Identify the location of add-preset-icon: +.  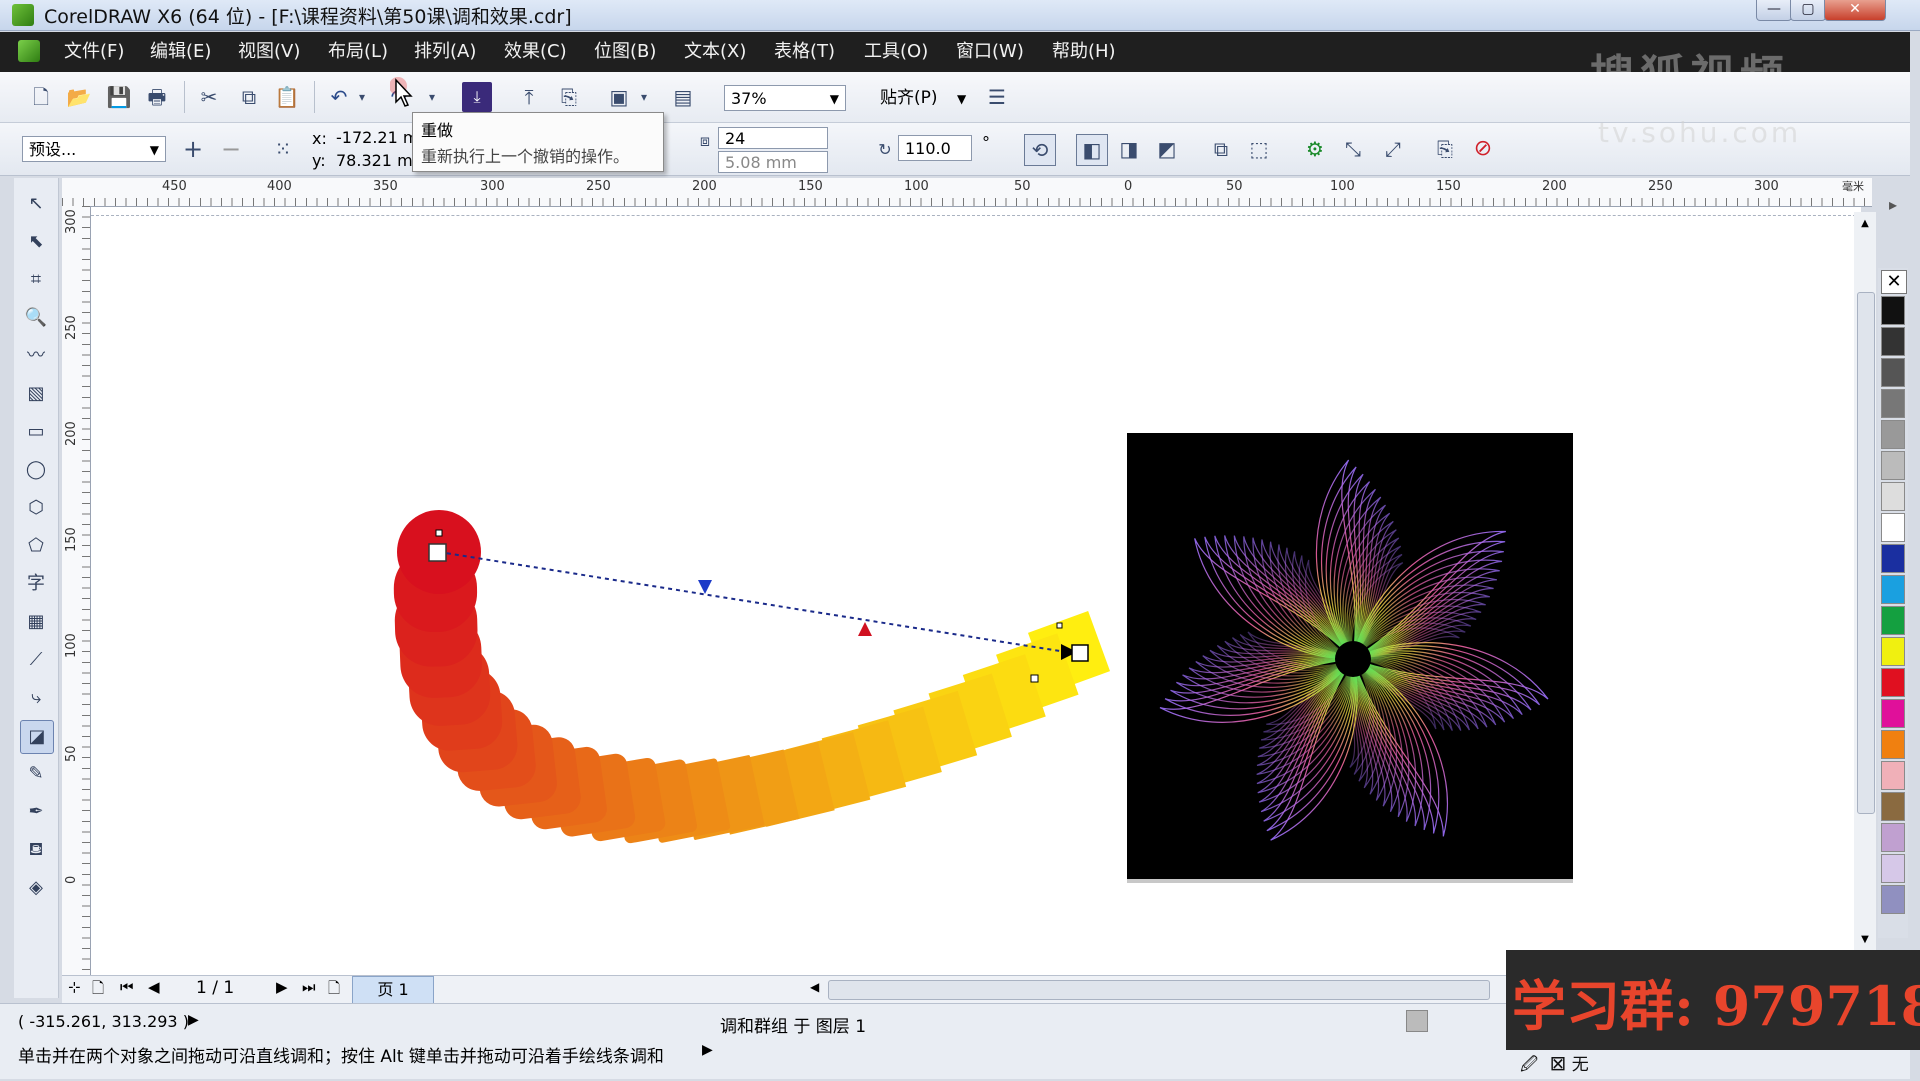
(193, 149).